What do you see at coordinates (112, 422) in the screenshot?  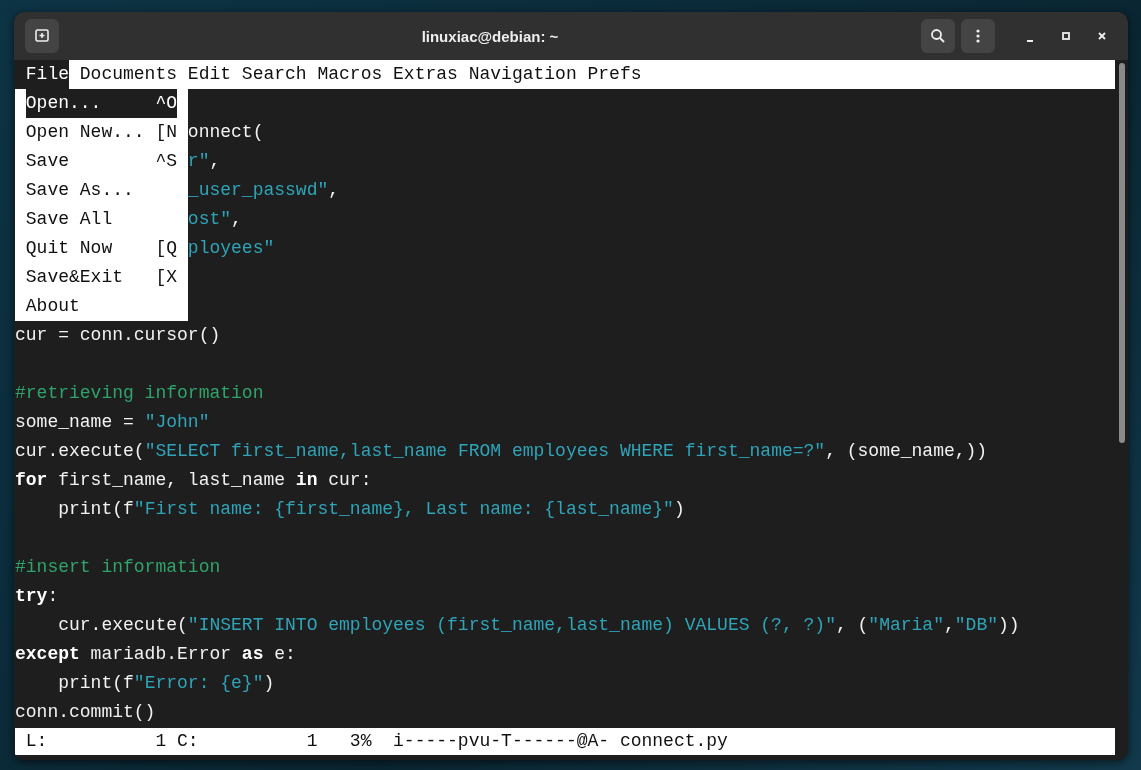 I see `code-line: some_name = "John"` at bounding box center [112, 422].